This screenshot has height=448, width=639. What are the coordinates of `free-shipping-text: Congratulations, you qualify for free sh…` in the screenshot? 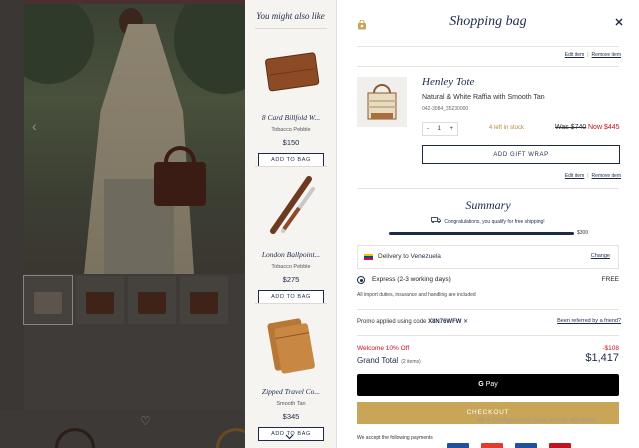 It's located at (494, 222).